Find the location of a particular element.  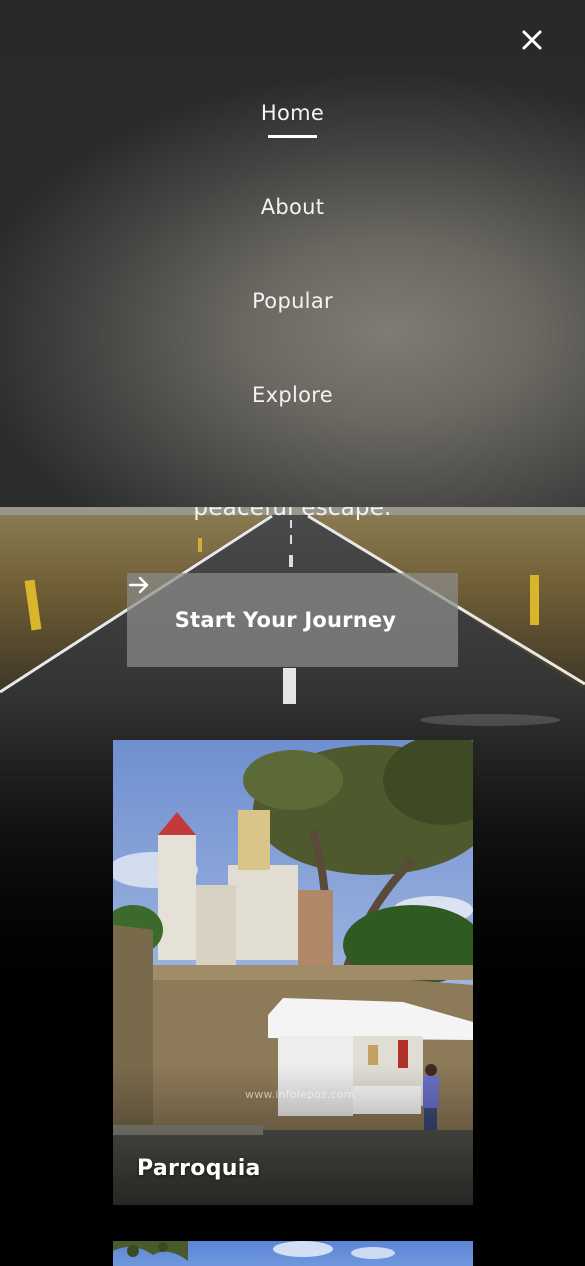

nav-link-explore: Explore is located at coordinates (292, 395).